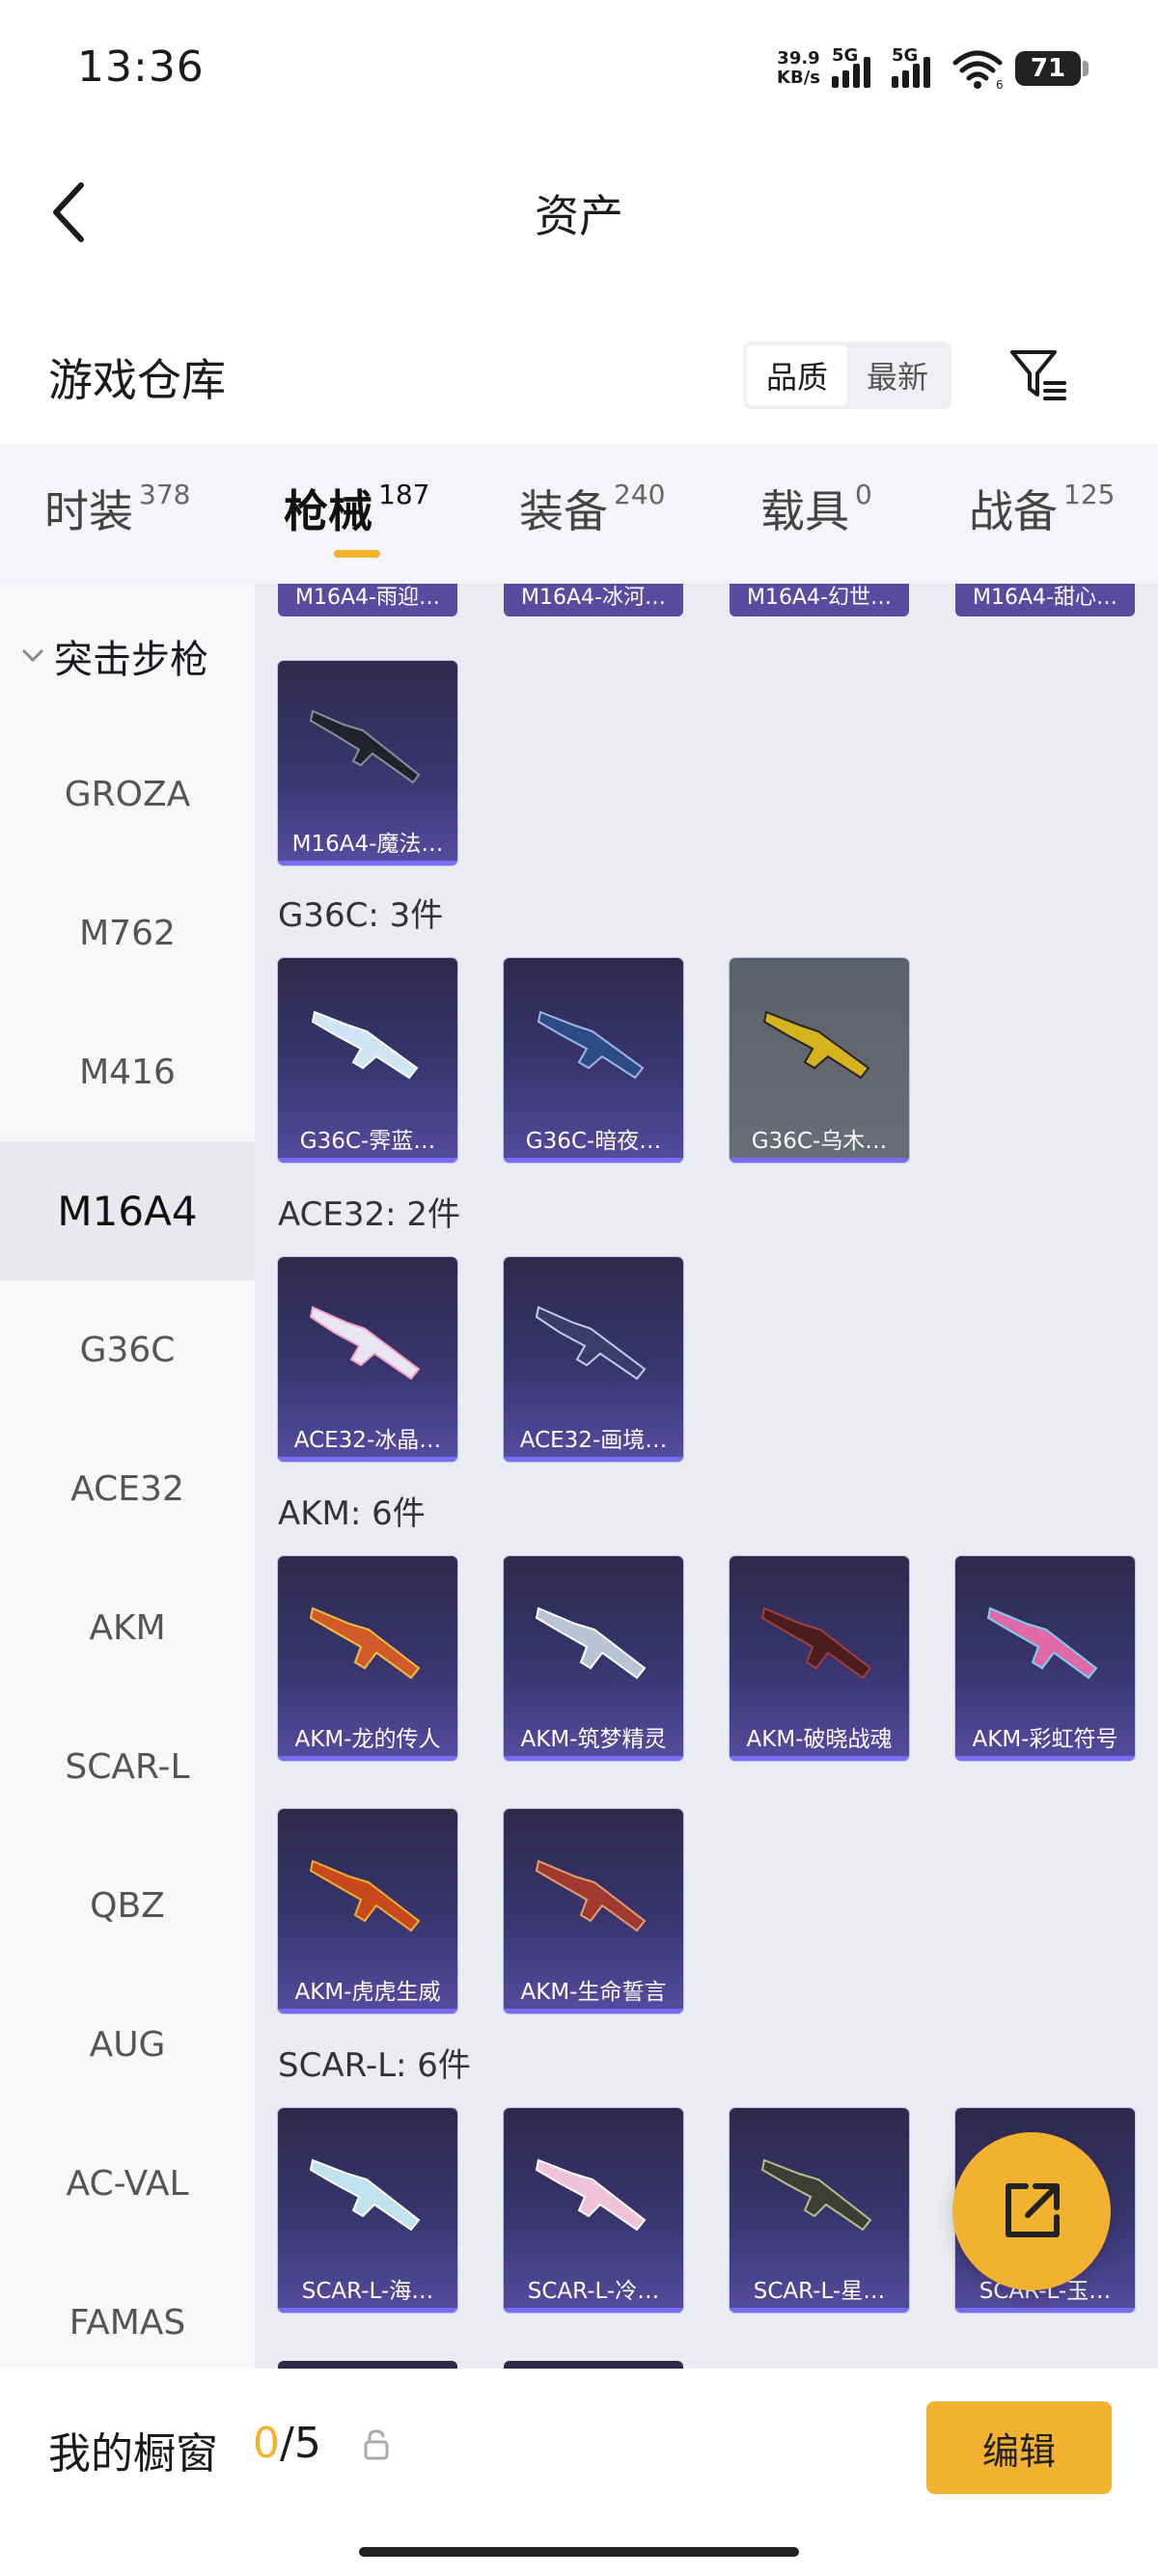 The width and height of the screenshot is (1158, 2576). I want to click on active-tab-indicator, so click(357, 554).